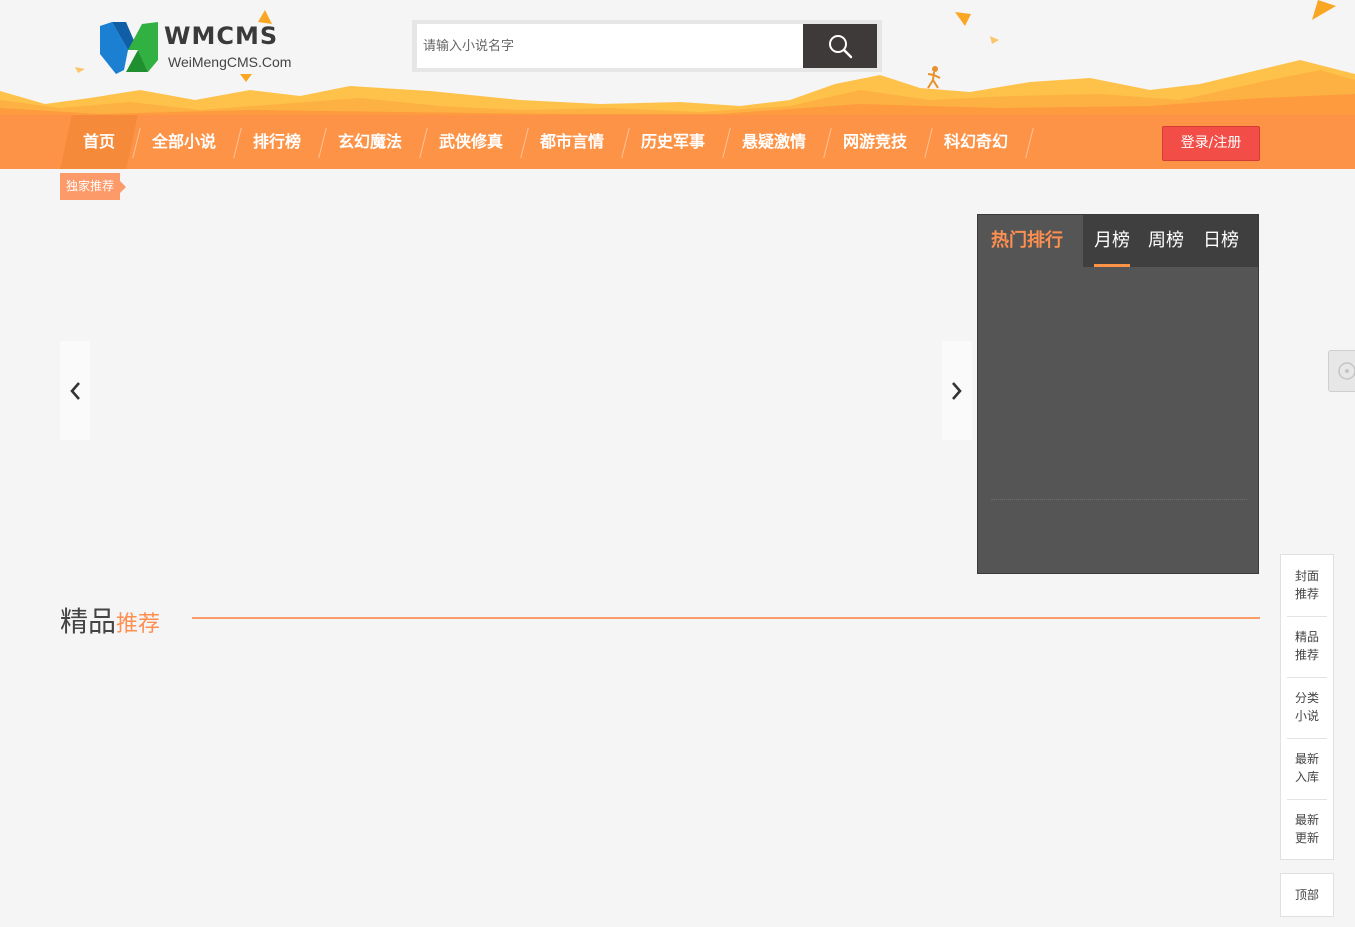 Image resolution: width=1355 pixels, height=927 pixels. I want to click on ranking-divider, so click(1119, 499).